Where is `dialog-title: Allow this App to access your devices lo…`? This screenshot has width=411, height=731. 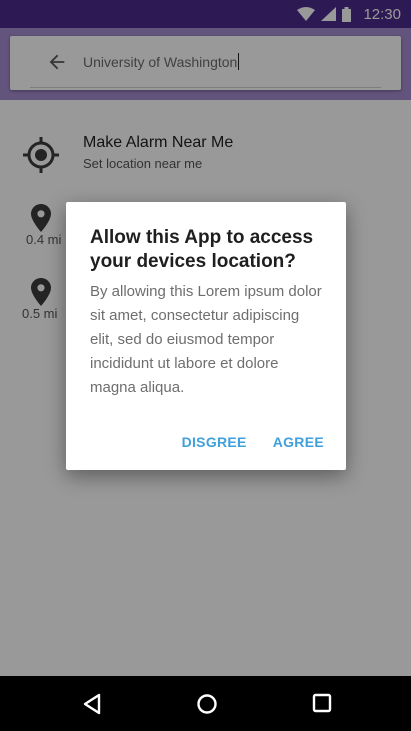
dialog-title: Allow this App to access your devices lo… is located at coordinates (202, 249).